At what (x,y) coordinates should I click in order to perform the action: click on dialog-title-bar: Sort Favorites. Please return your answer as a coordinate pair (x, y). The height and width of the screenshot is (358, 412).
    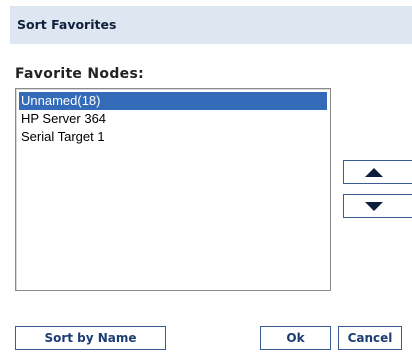
    Looking at the image, I should click on (211, 25).